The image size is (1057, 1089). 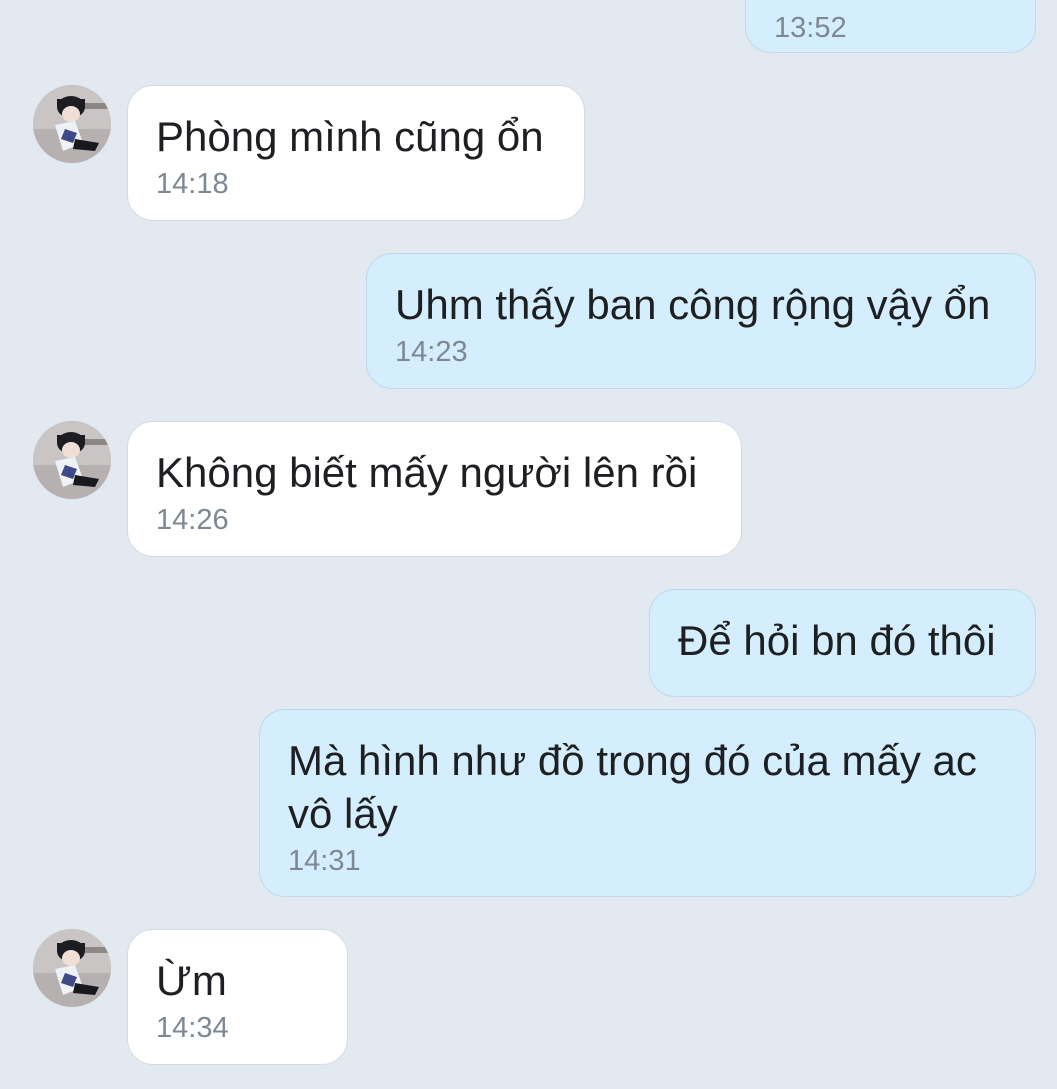 I want to click on message-text: Không biết mấy người lên rồi, so click(x=427, y=472).